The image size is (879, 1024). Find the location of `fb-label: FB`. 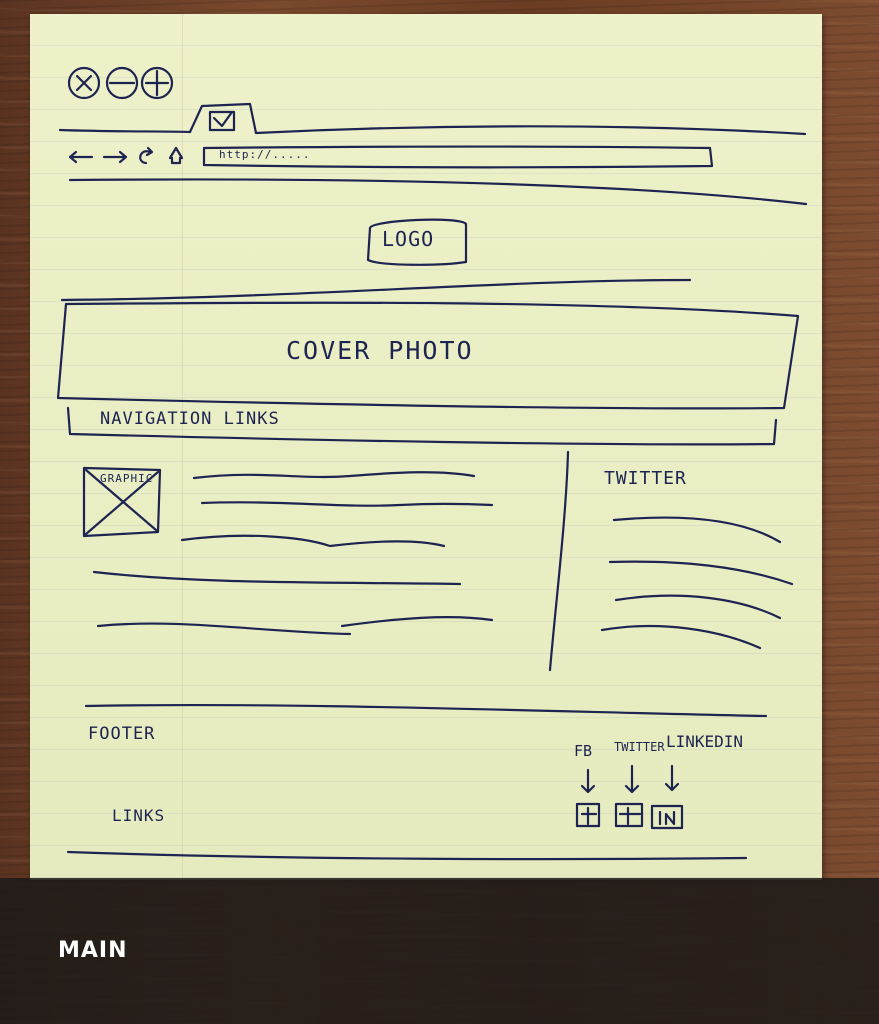

fb-label: FB is located at coordinates (583, 751).